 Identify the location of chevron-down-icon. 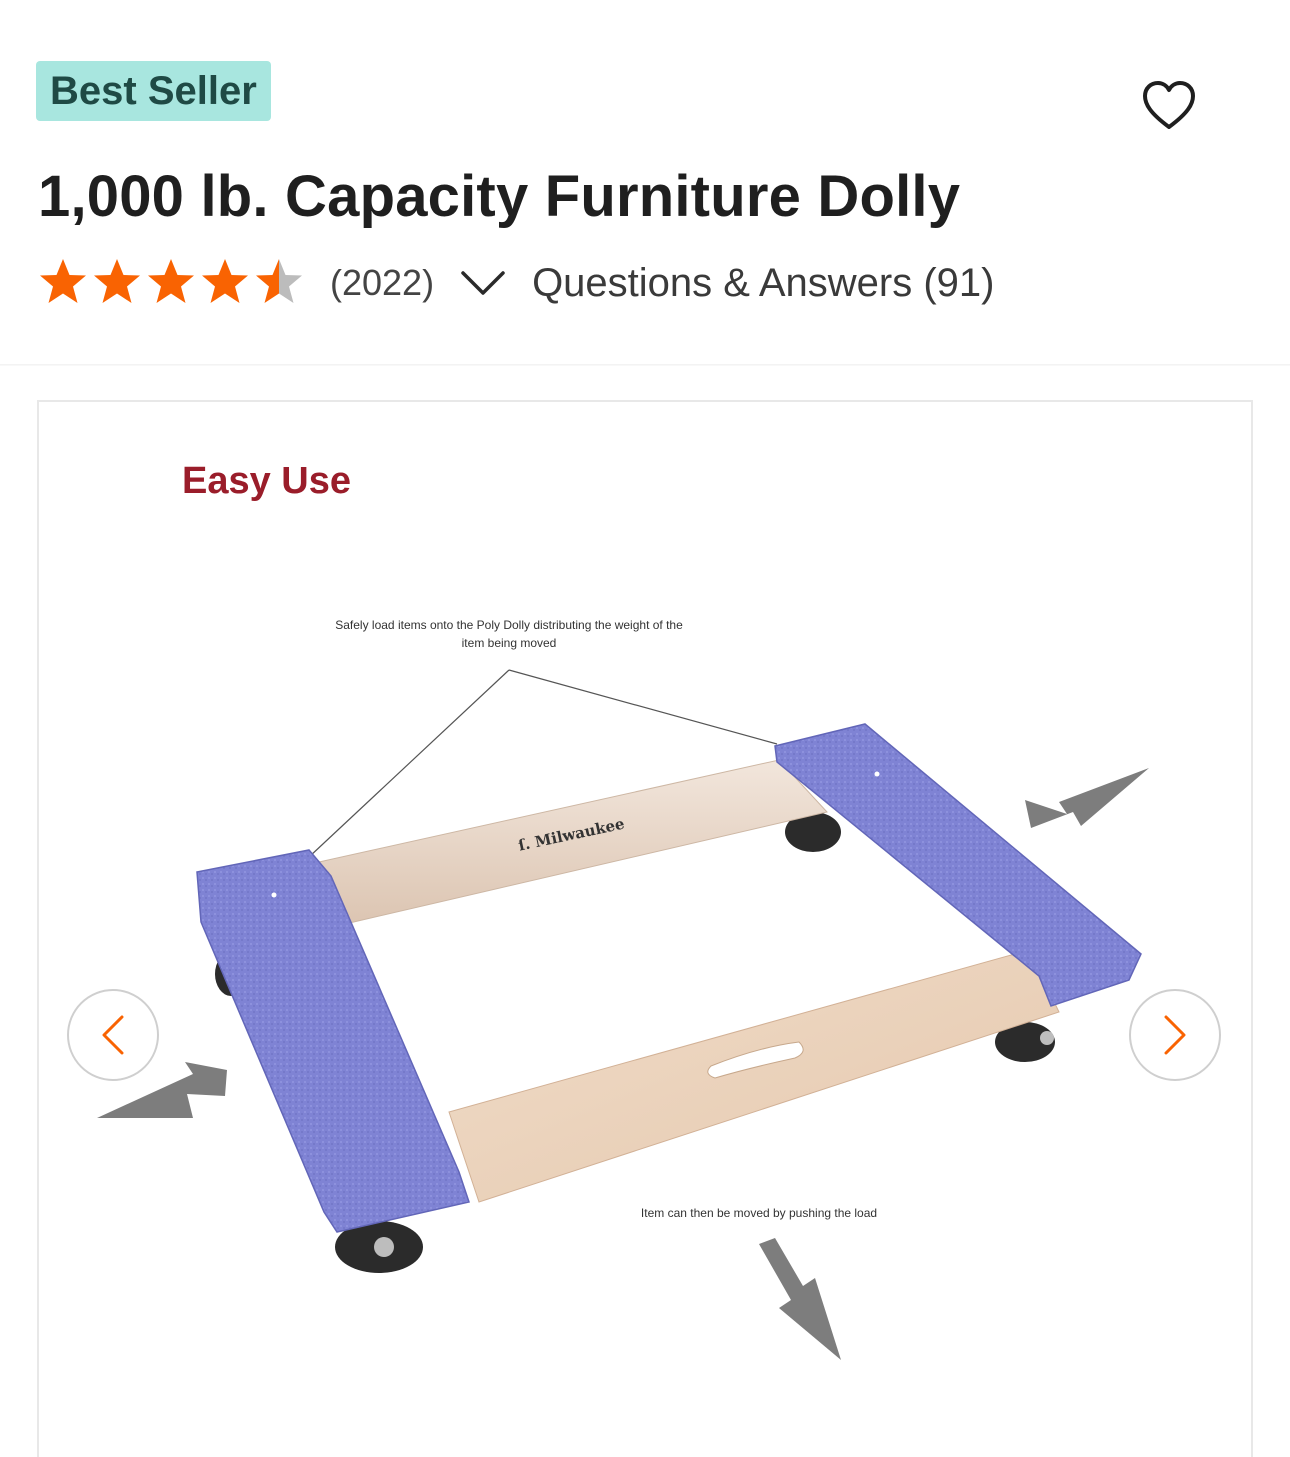
(483, 283).